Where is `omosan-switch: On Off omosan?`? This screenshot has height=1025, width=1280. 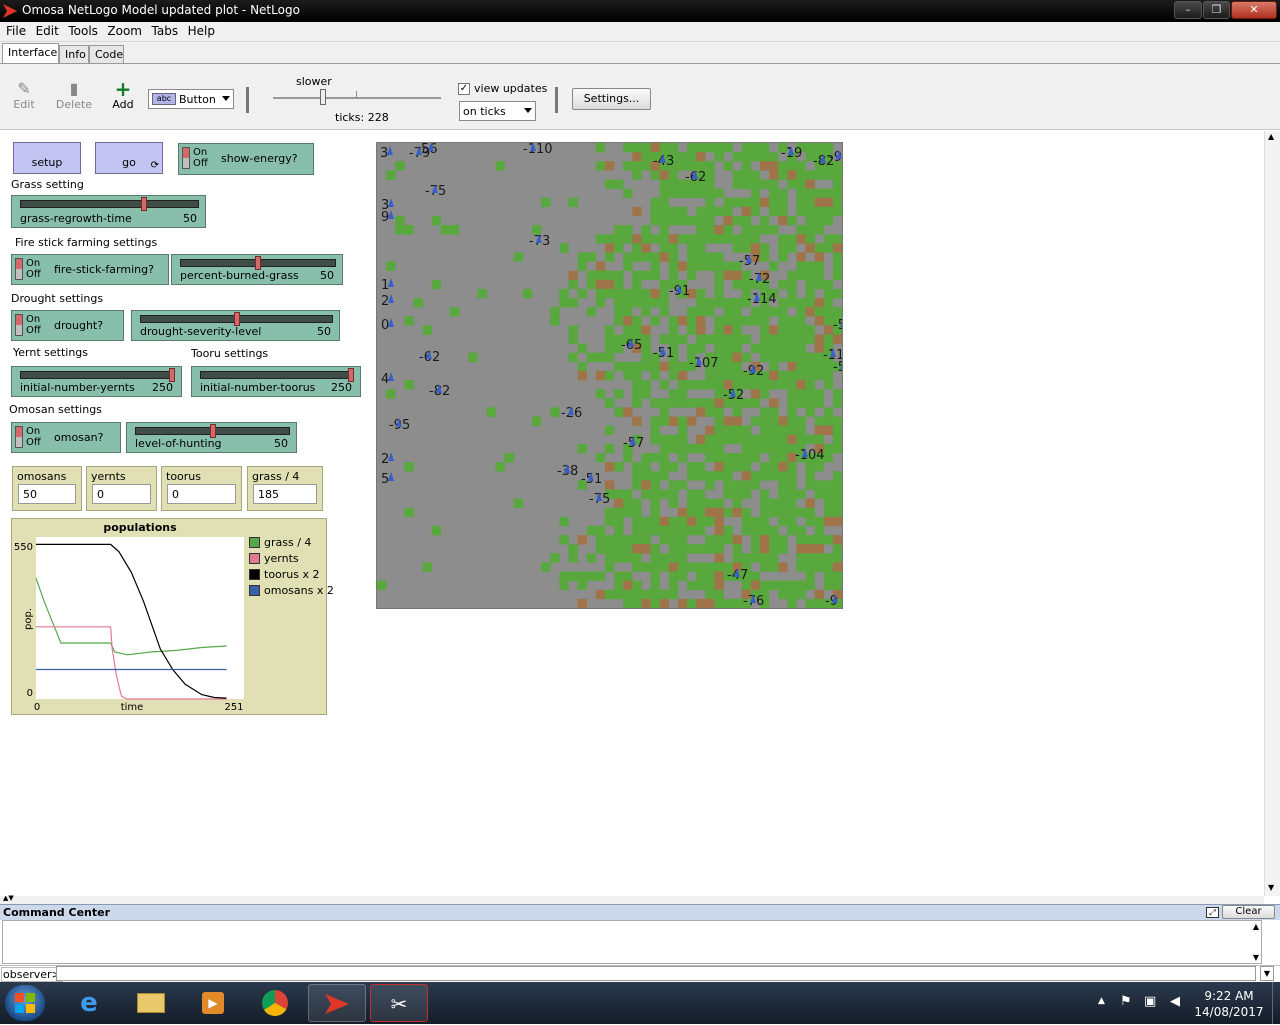 omosan-switch: On Off omosan? is located at coordinates (66, 437).